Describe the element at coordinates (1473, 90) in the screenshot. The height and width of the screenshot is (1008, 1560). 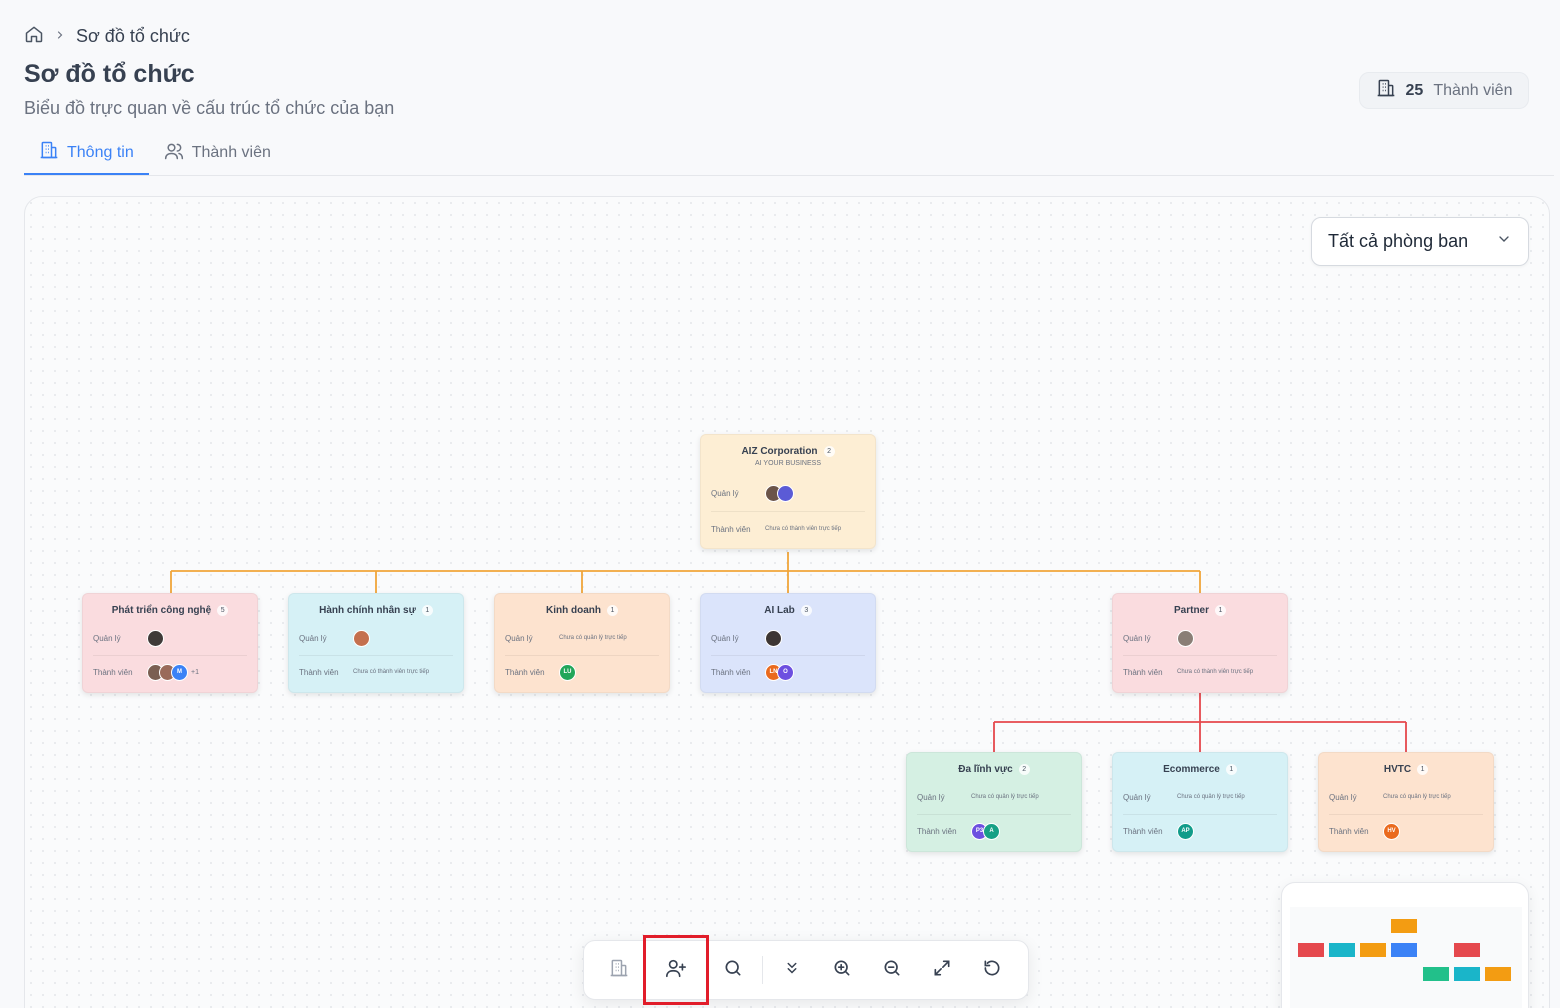
I see `member-count-label: Thành viên` at that location.